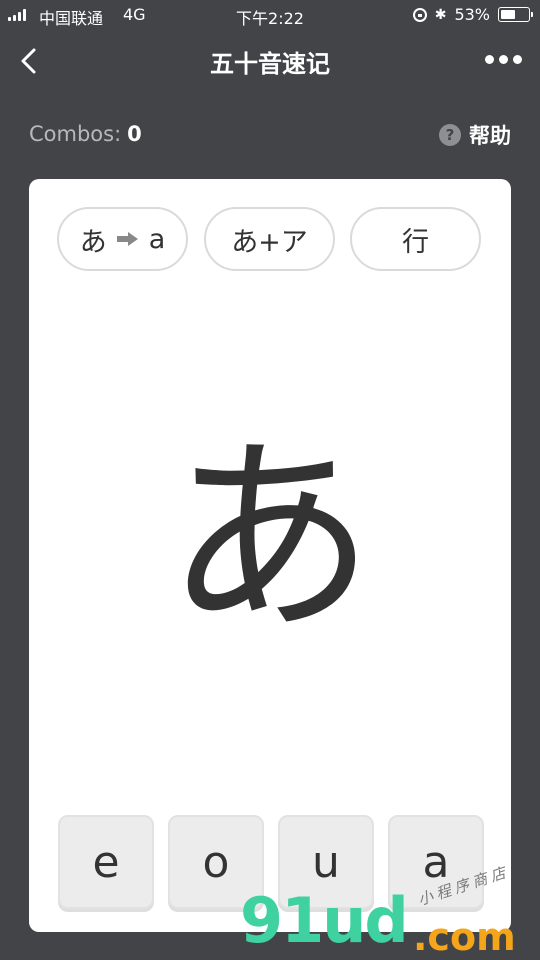 Image resolution: width=540 pixels, height=960 pixels. What do you see at coordinates (515, 14) in the screenshot?
I see `battery-icon` at bounding box center [515, 14].